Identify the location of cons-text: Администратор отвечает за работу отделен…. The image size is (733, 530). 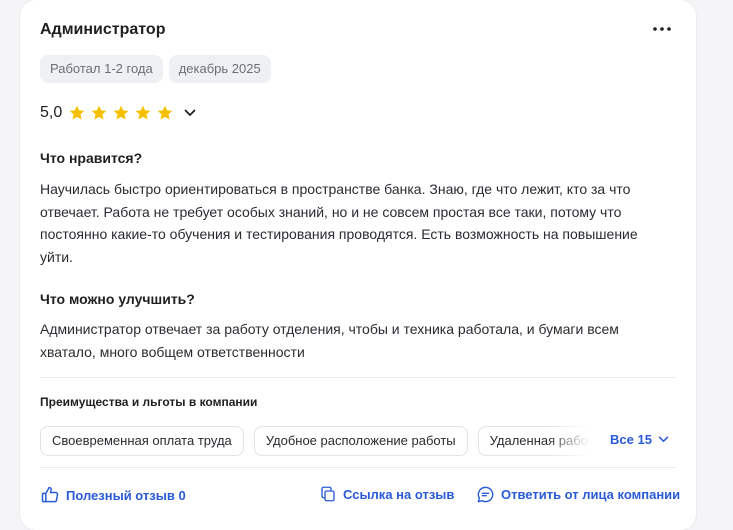
(329, 340).